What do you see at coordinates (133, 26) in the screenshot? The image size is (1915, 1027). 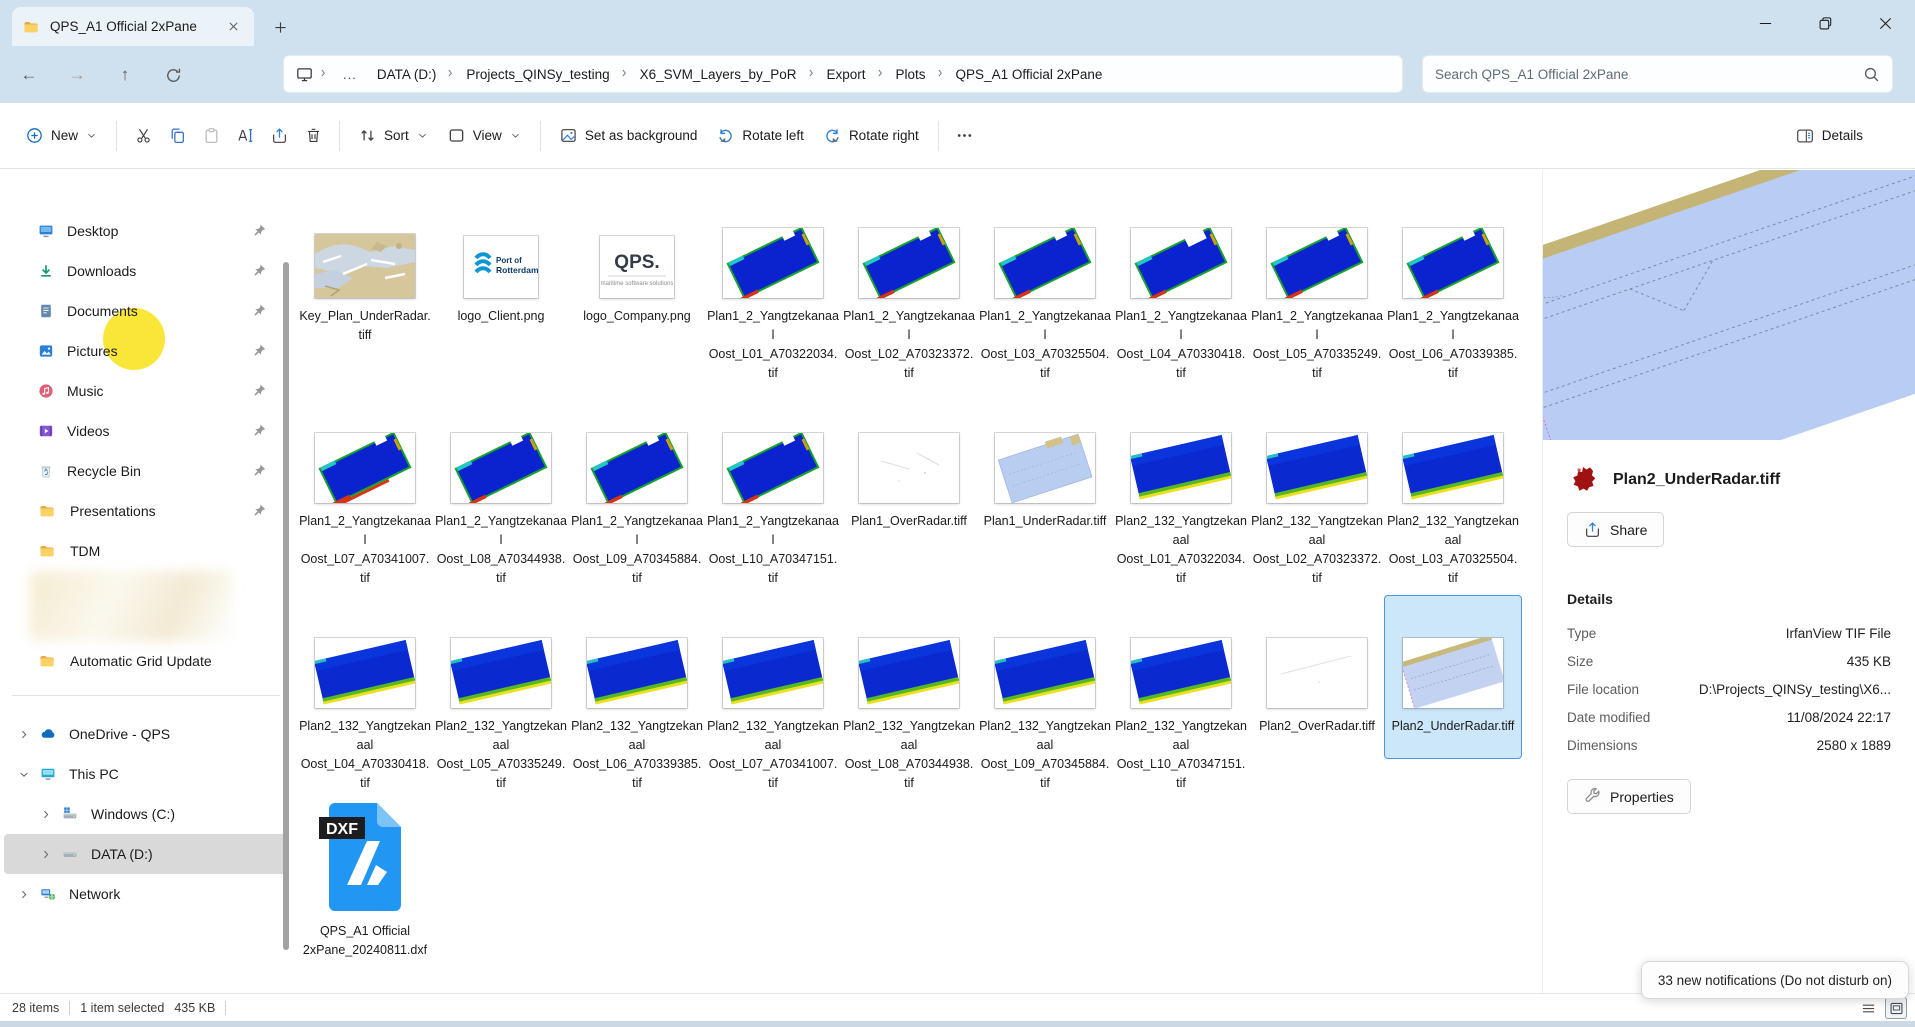 I see `explorer-tab: QPS_A1 Official 2xPane` at bounding box center [133, 26].